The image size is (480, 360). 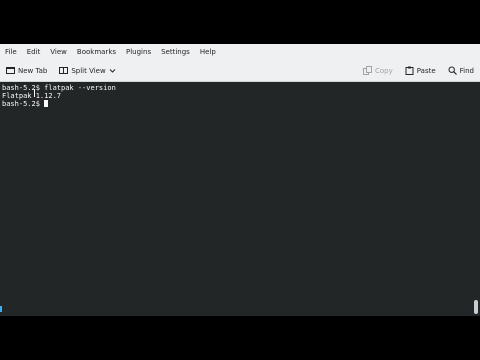 What do you see at coordinates (452, 70) in the screenshot?
I see `search-icon` at bounding box center [452, 70].